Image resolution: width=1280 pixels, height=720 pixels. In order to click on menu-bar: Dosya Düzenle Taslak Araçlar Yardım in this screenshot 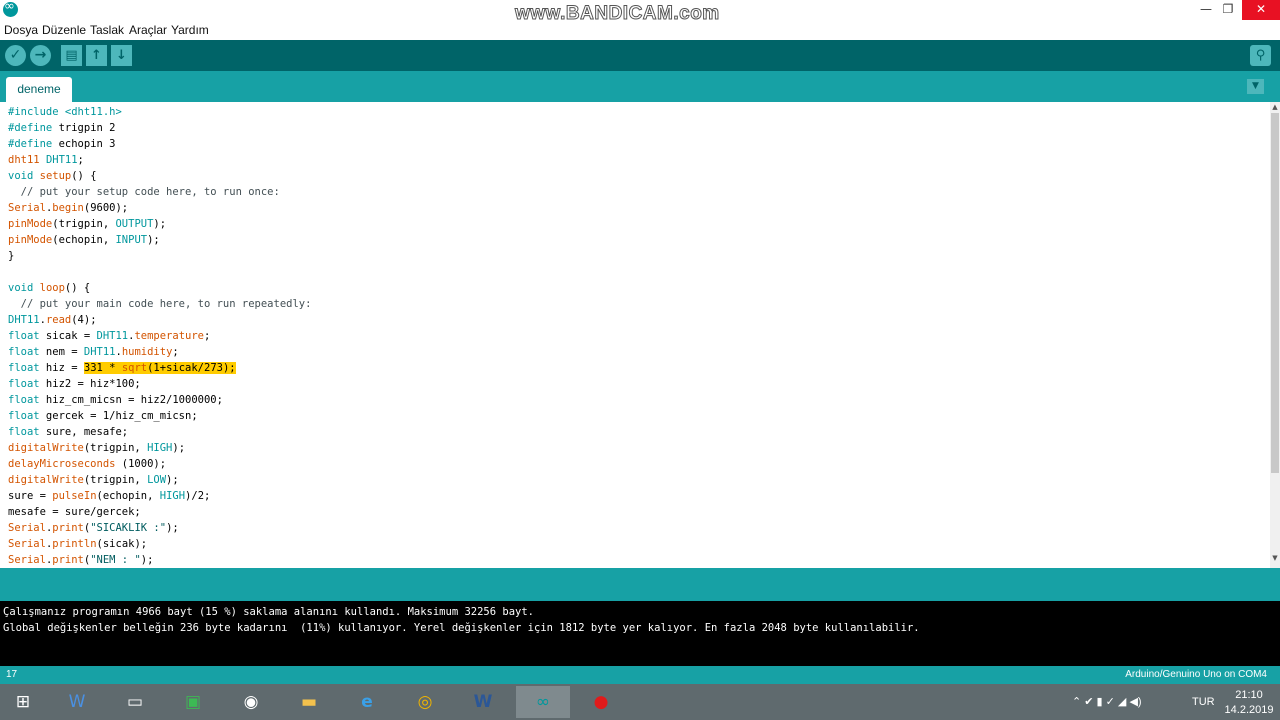, I will do `click(640, 30)`.